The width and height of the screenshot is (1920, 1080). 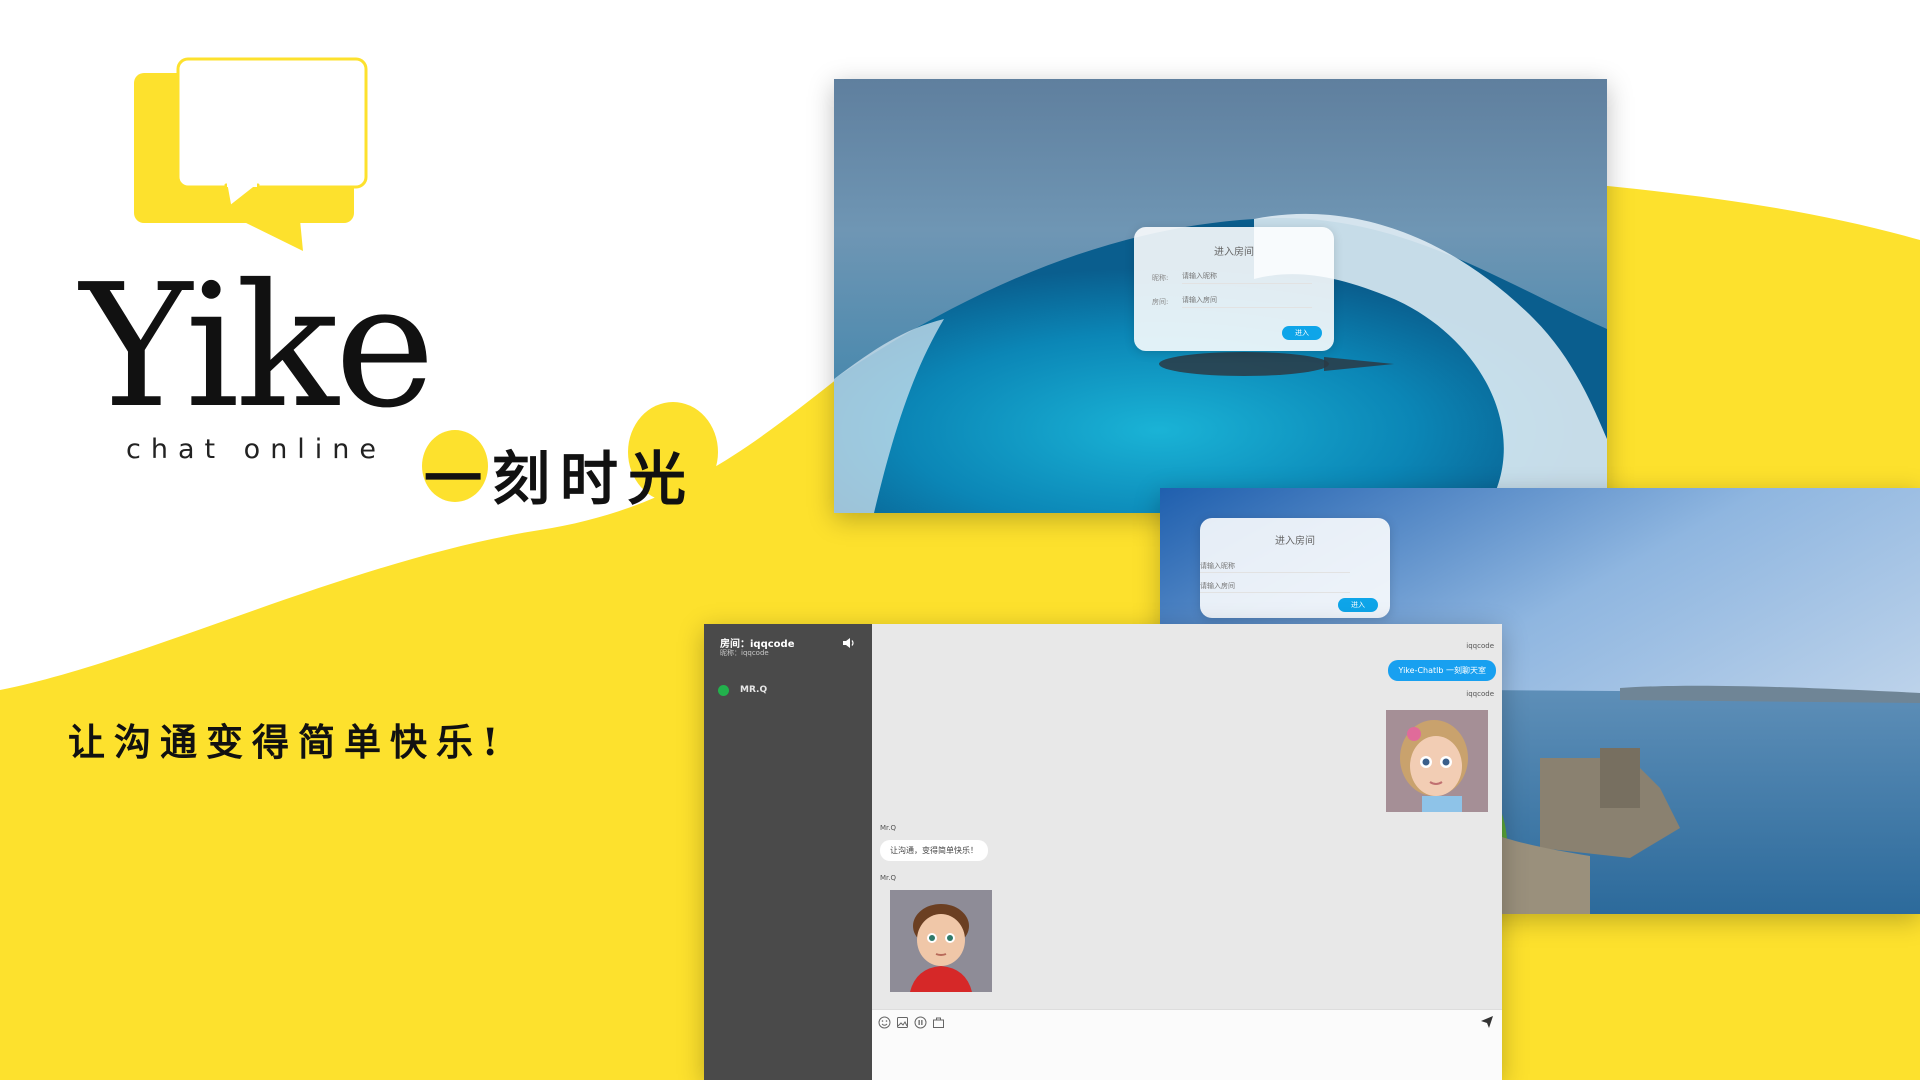 I want to click on image-icon, so click(x=902, y=1022).